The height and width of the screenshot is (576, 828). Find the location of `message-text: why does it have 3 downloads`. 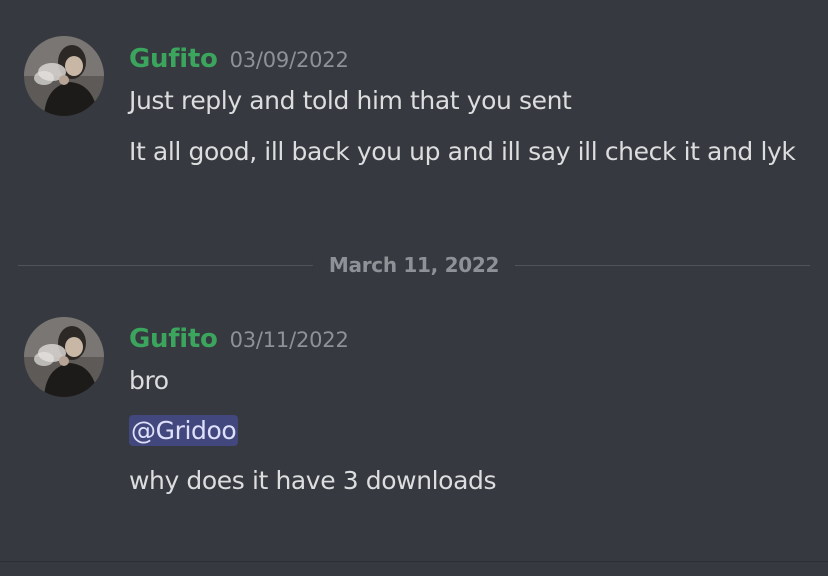

message-text: why does it have 3 downloads is located at coordinates (313, 480).